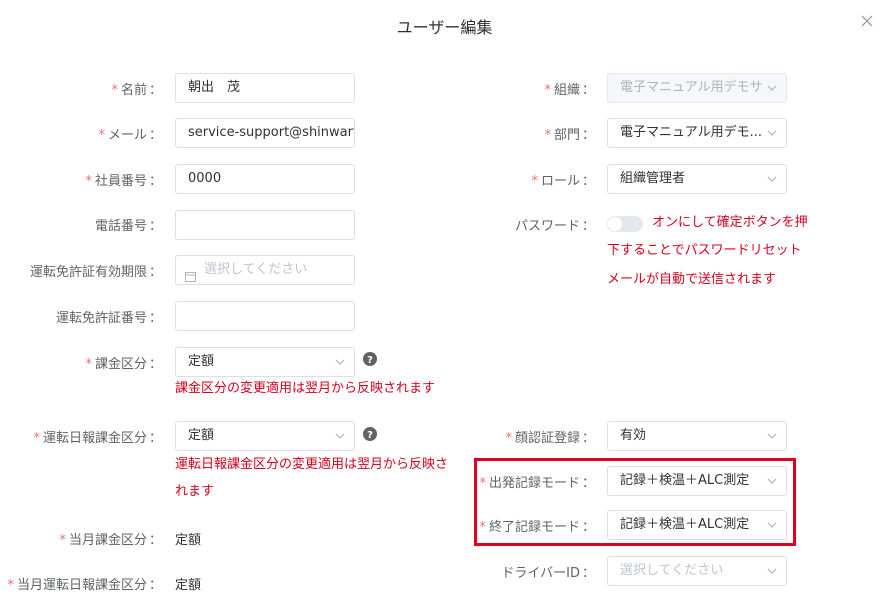 The width and height of the screenshot is (889, 605). I want to click on name-input: 朝出 茂, so click(265, 88).